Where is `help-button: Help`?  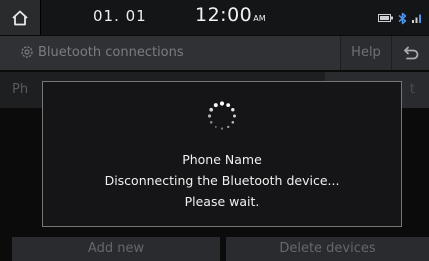 help-button: Help is located at coordinates (365, 53).